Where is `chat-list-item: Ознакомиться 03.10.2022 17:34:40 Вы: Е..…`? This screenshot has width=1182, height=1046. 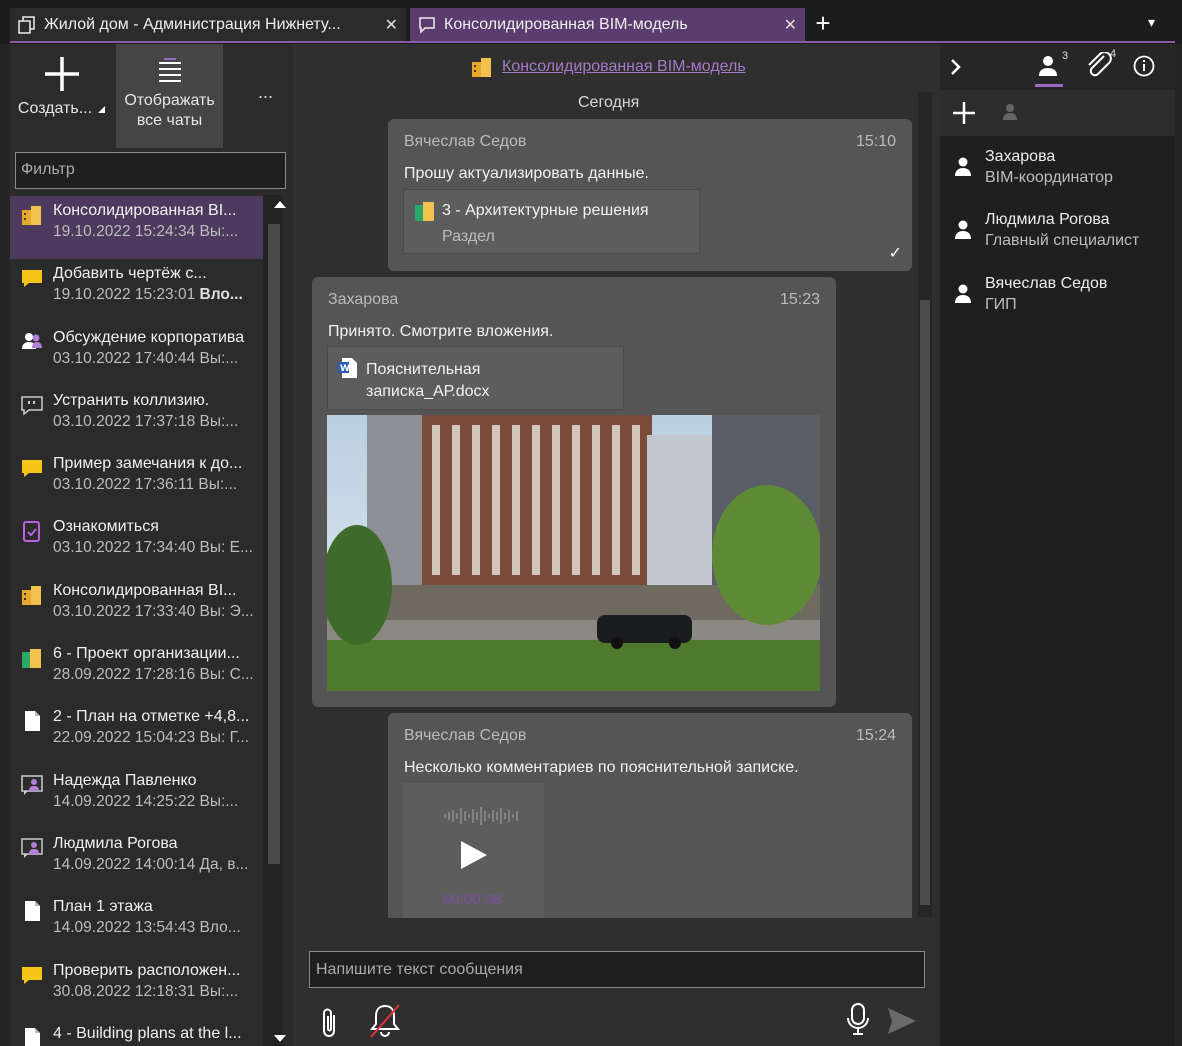
chat-list-item: Ознакомиться 03.10.2022 17:34:40 Вы: Е..… is located at coordinates (139, 543).